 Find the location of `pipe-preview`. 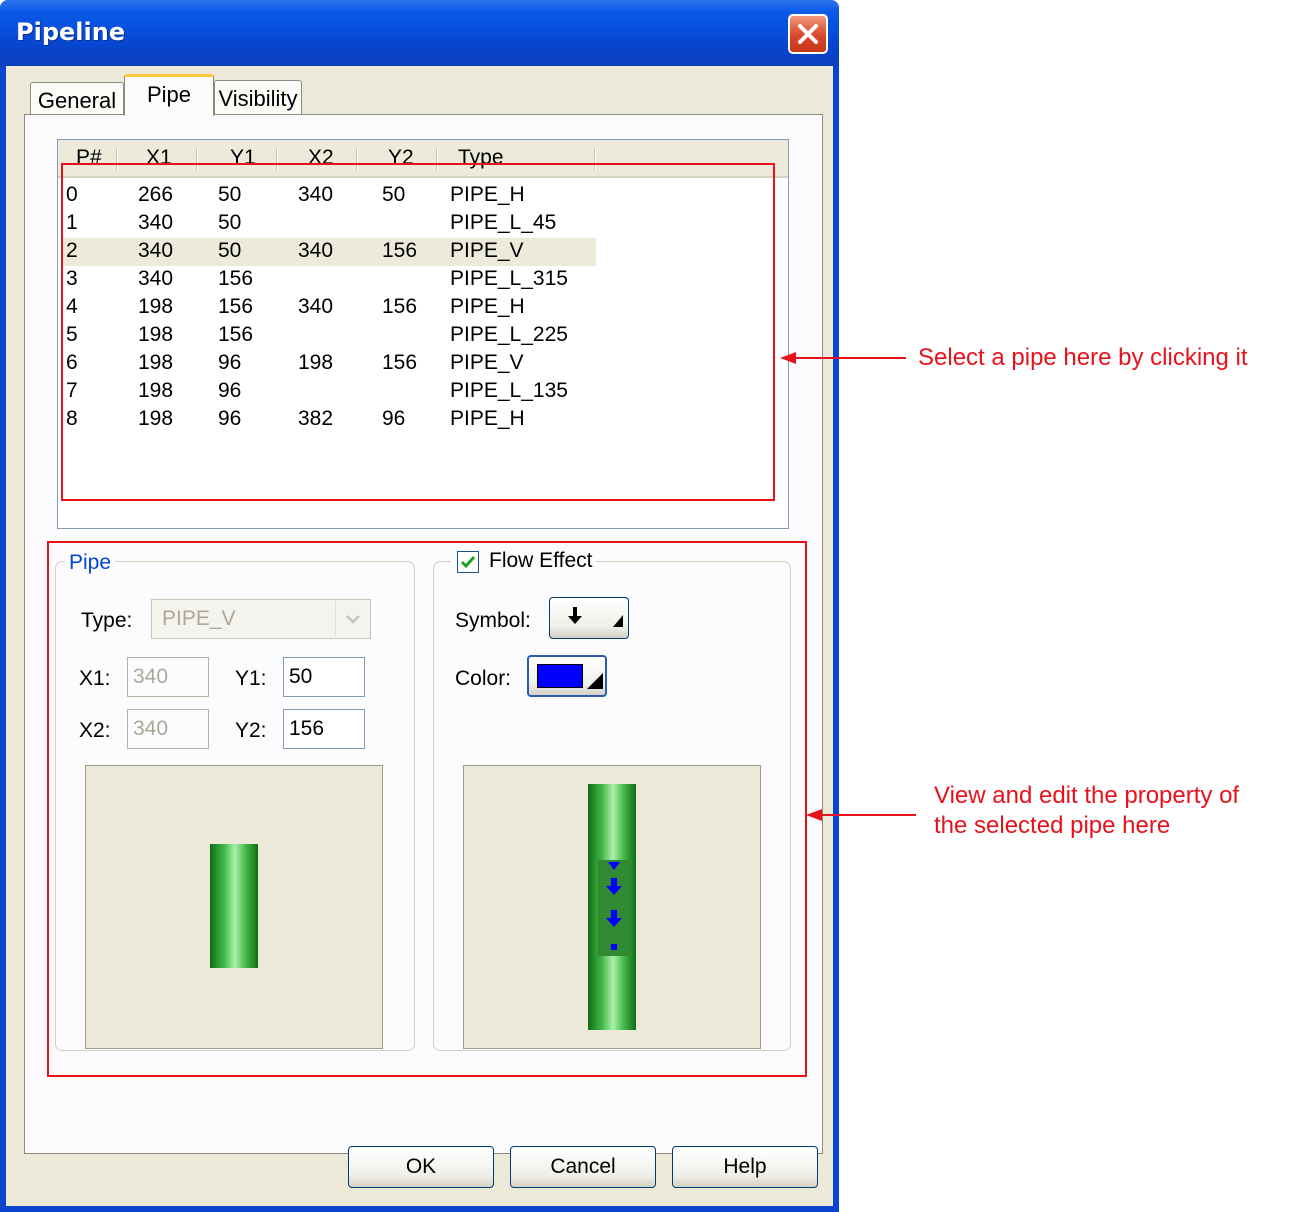

pipe-preview is located at coordinates (234, 907).